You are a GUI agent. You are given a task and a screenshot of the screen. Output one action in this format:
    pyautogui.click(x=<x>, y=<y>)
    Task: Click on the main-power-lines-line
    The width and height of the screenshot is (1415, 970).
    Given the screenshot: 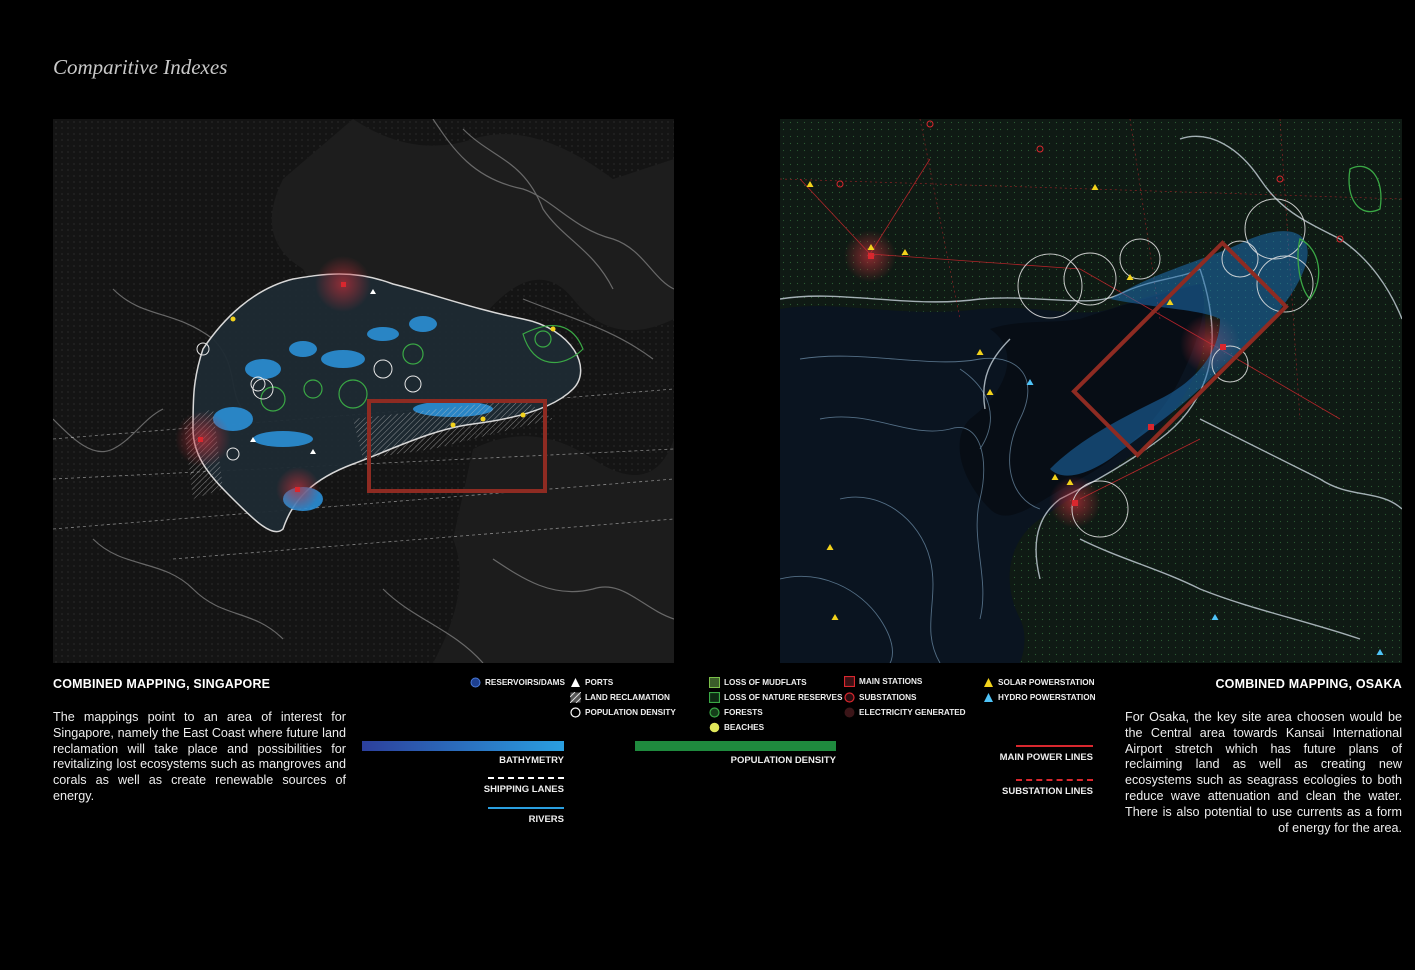 What is the action you would take?
    pyautogui.click(x=1054, y=746)
    